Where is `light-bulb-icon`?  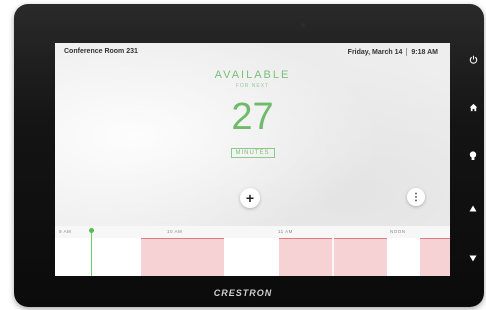
light-bulb-icon is located at coordinates (473, 155).